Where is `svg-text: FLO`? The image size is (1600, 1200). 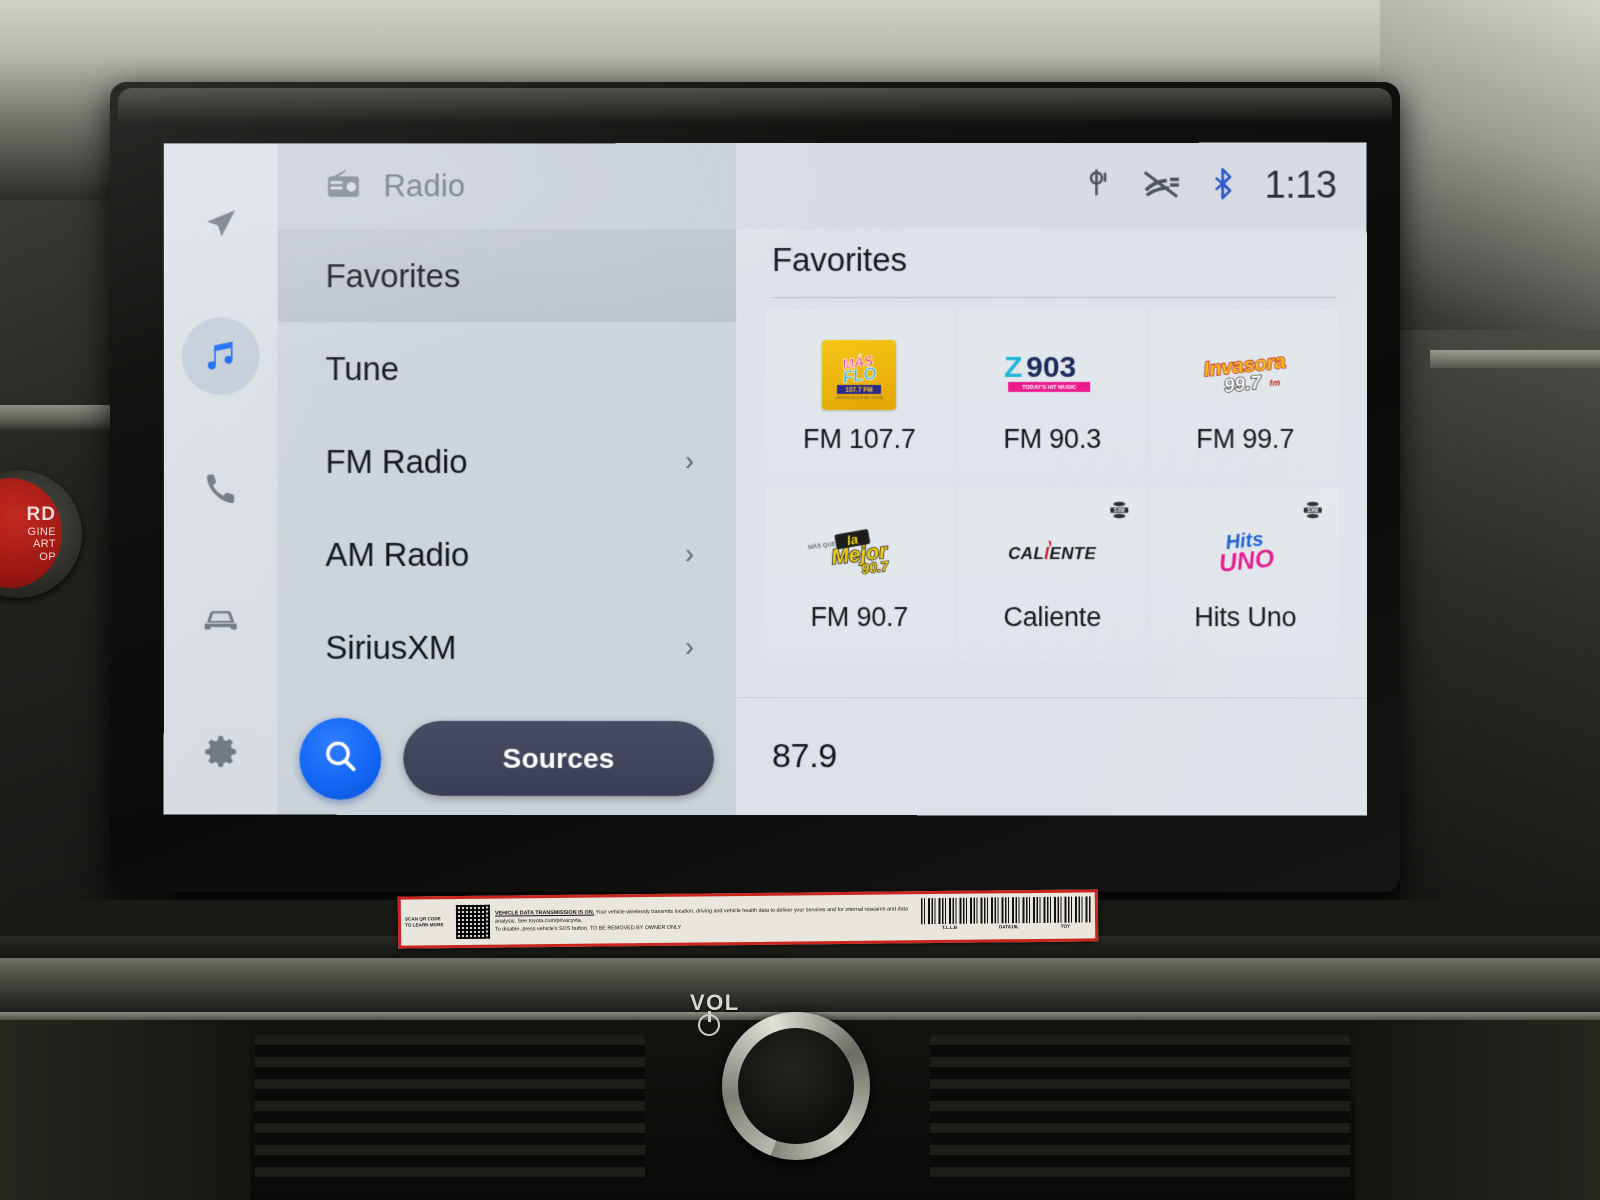 svg-text: FLO is located at coordinates (860, 375).